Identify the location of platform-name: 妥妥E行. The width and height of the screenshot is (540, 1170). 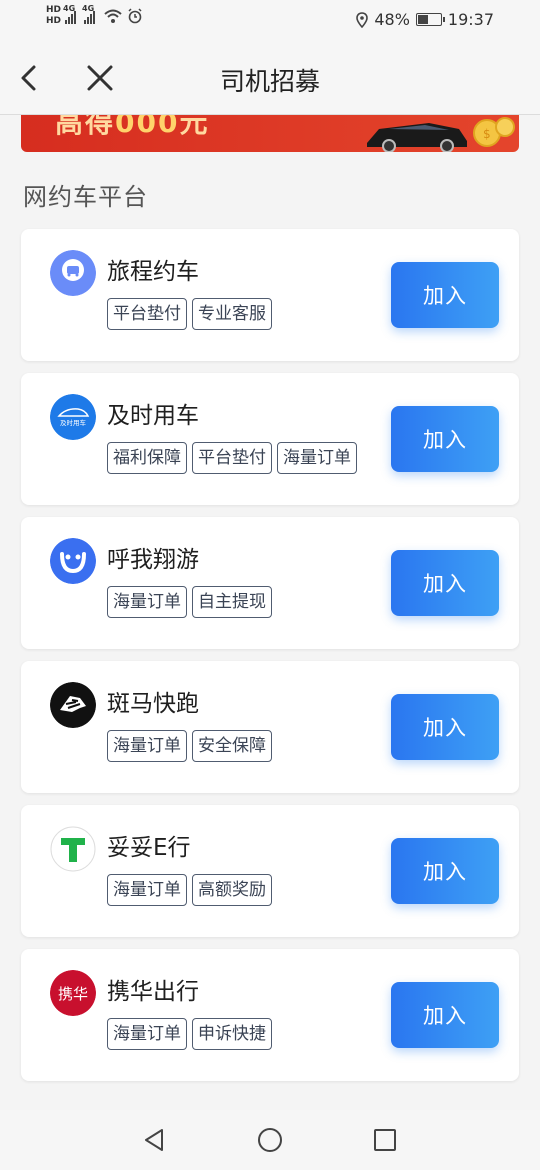
(149, 848).